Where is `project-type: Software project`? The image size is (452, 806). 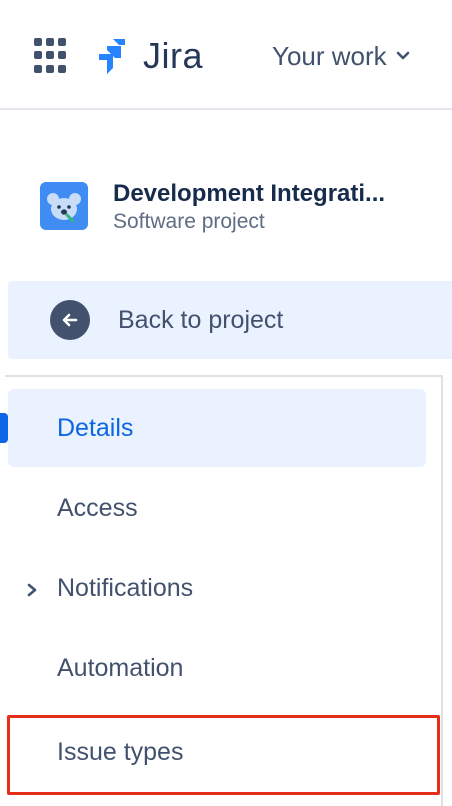
project-type: Software project is located at coordinates (189, 221).